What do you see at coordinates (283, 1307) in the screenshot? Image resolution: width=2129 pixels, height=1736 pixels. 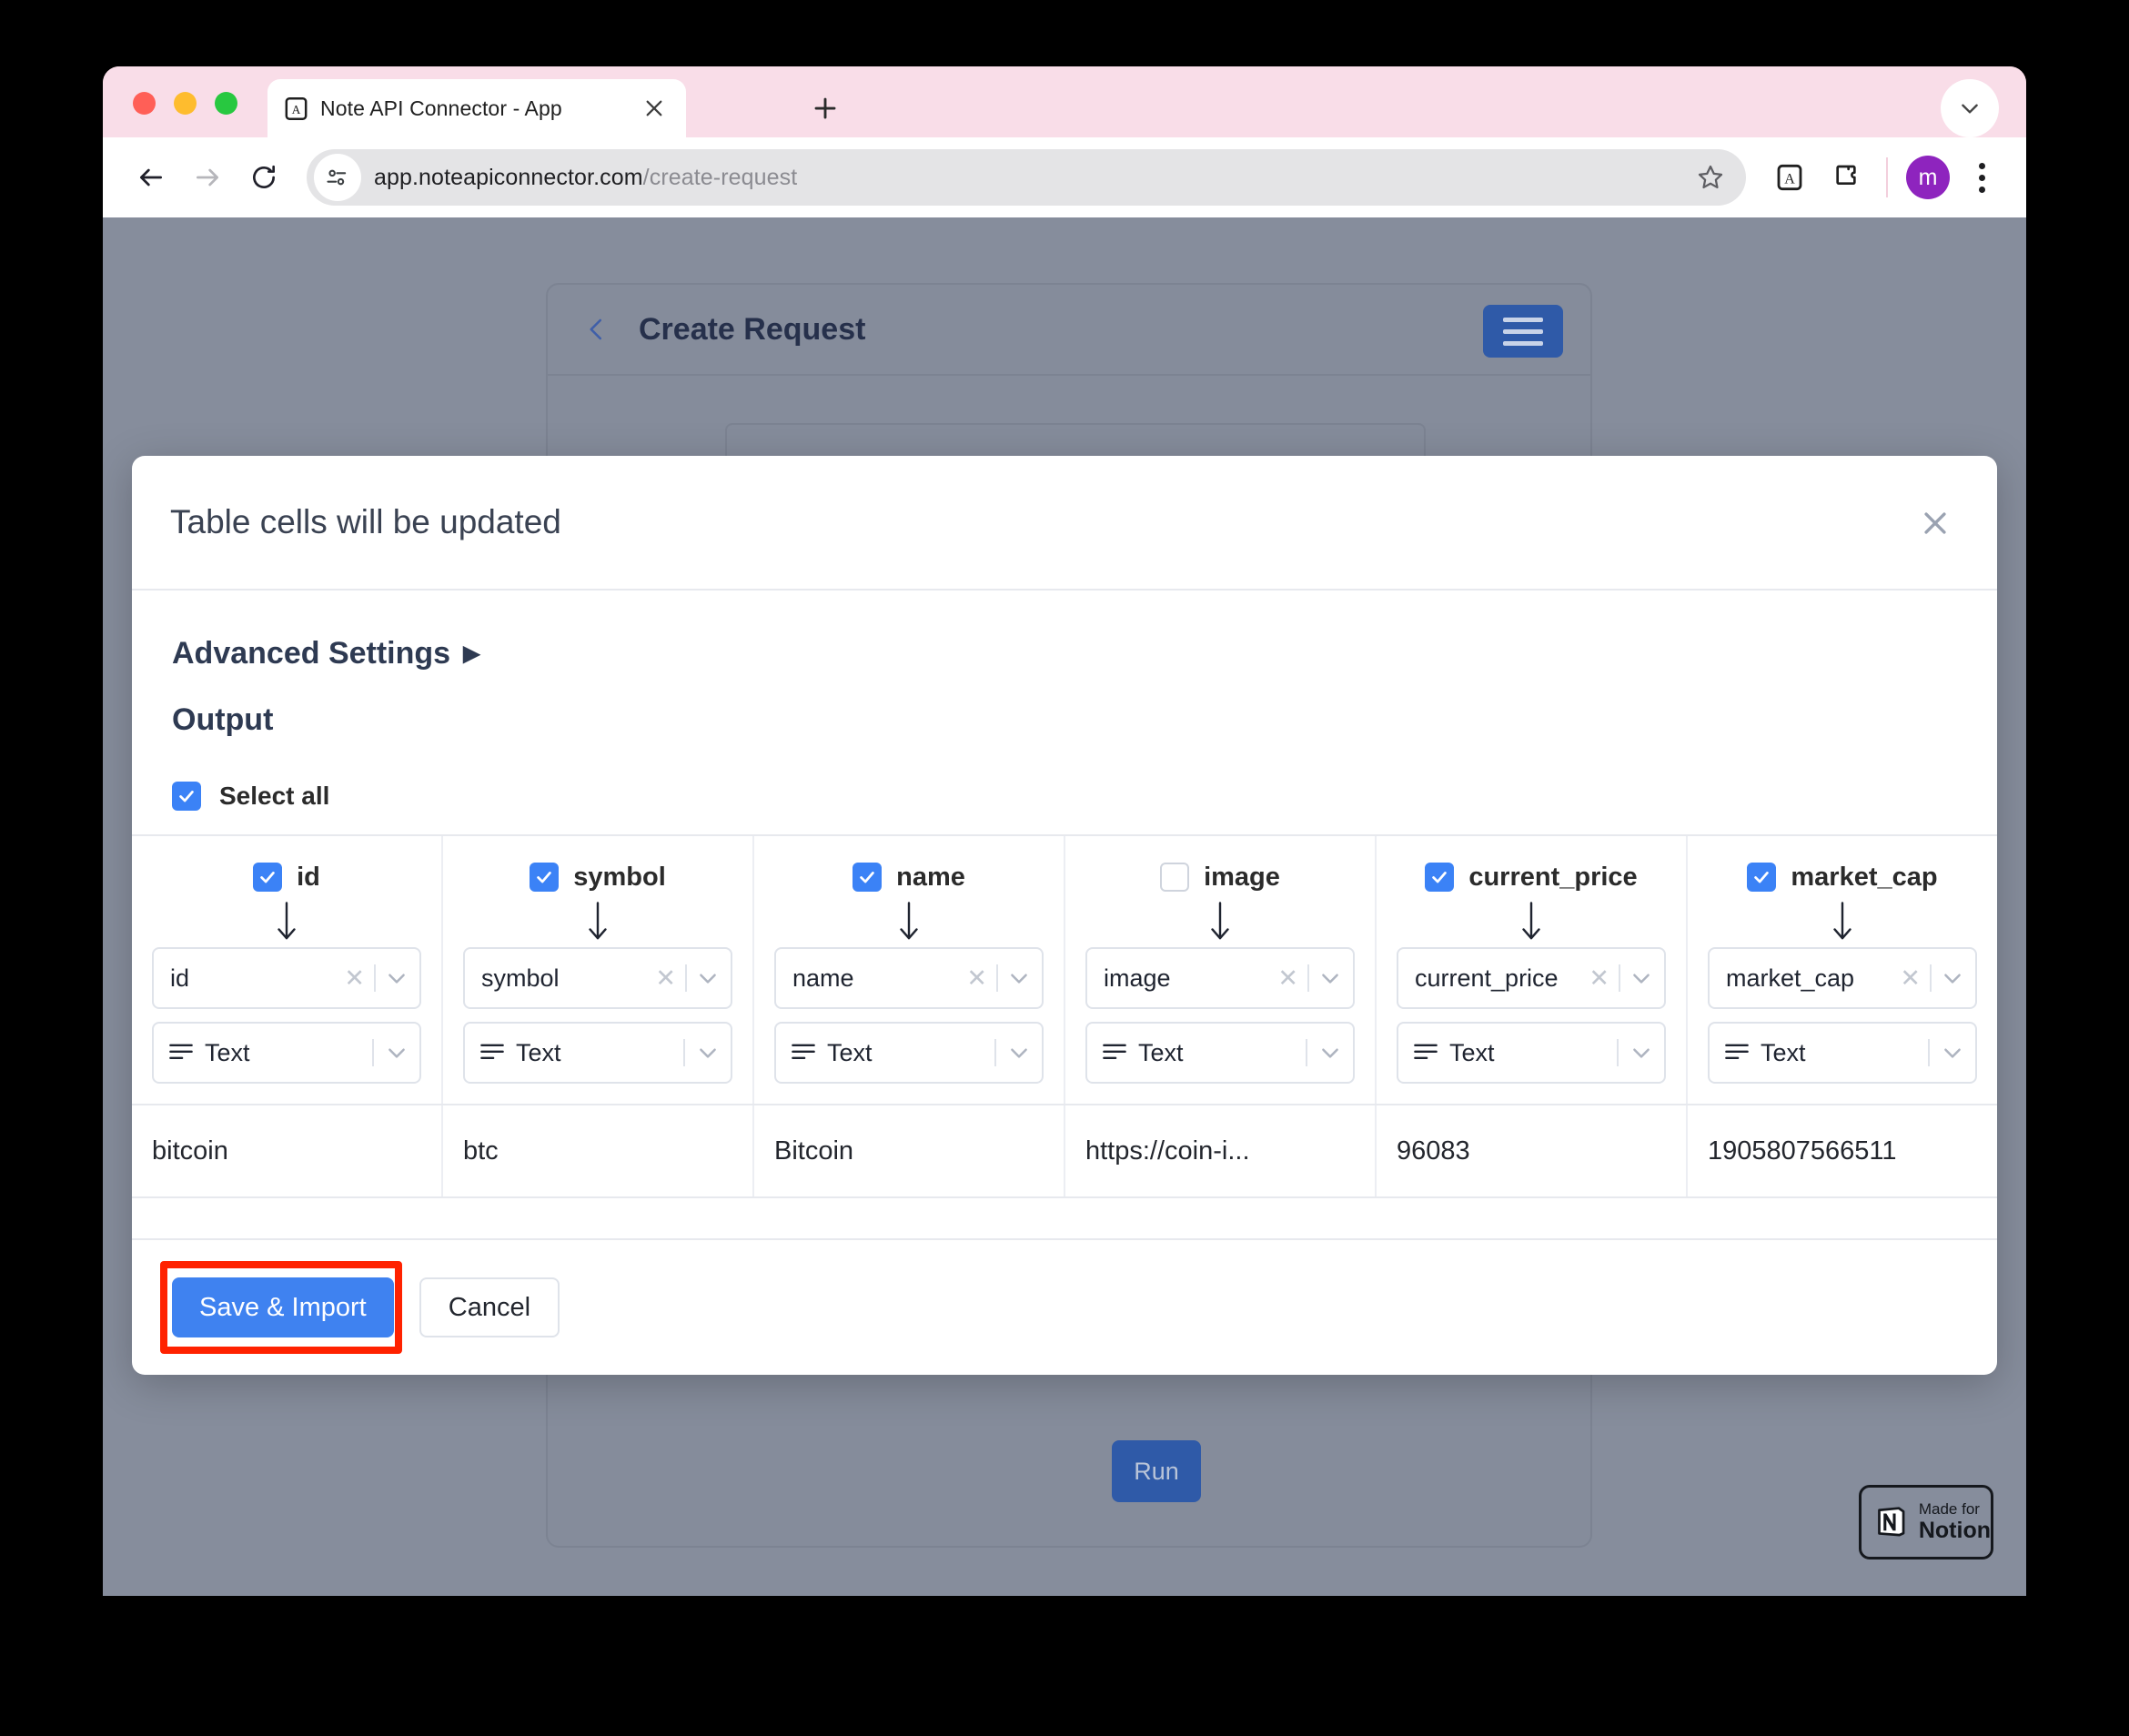 I see `save-import-button: Save & Import` at bounding box center [283, 1307].